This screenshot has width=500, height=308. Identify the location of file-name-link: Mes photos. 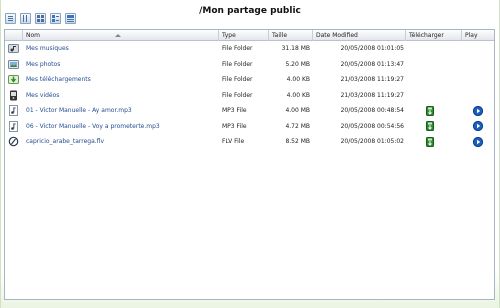
(121, 64).